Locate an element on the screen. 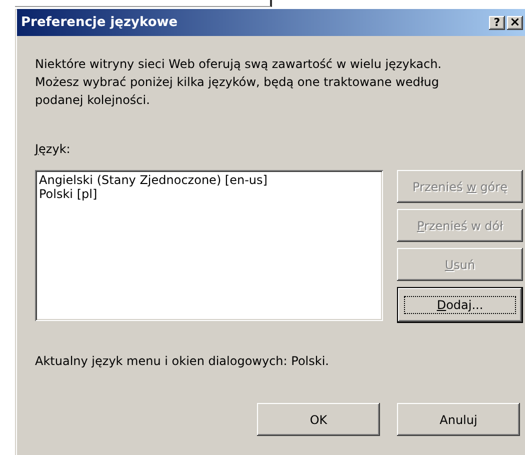  language-label: Język: is located at coordinates (52, 149).